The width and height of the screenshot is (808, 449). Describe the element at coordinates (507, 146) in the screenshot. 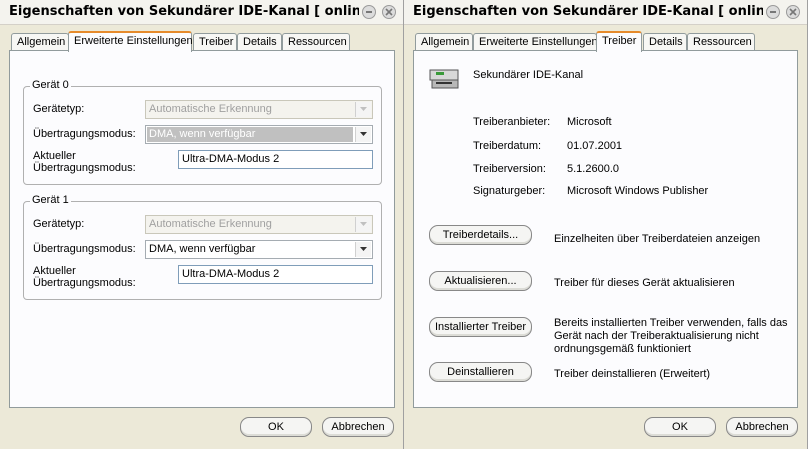

I see `info-label: Treiberdatum:` at that location.